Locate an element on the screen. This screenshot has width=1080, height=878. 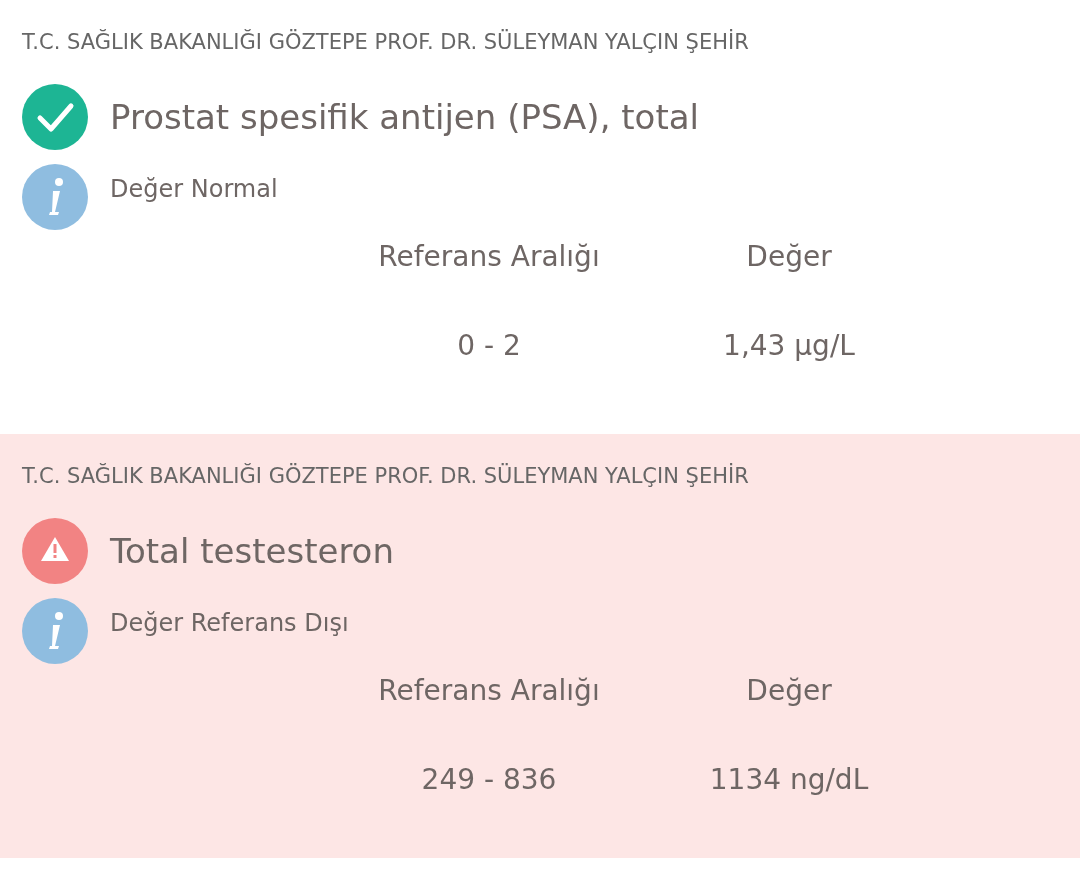
status-note: Değer Normal is located at coordinates (194, 189).